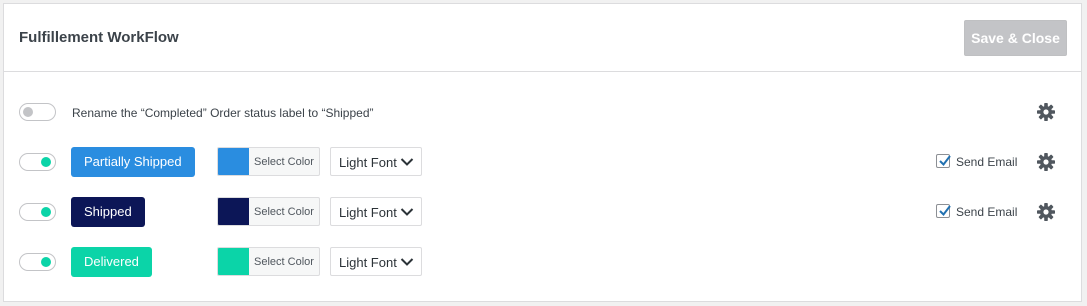 This screenshot has height=306, width=1087. I want to click on rename-toggle, so click(37, 112).